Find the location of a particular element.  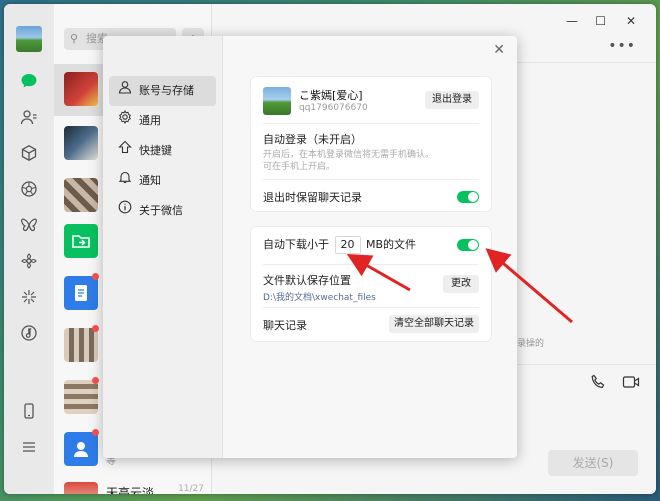

info-icon is located at coordinates (125, 211).